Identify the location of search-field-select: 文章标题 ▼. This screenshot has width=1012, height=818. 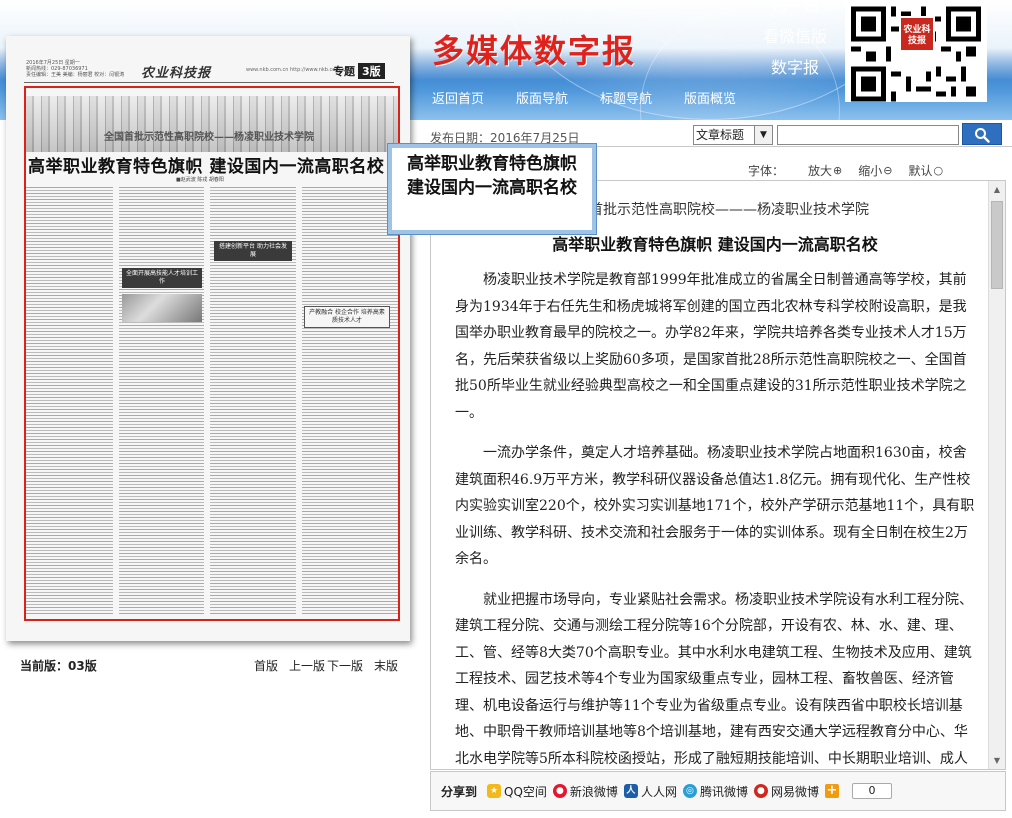
(733, 135).